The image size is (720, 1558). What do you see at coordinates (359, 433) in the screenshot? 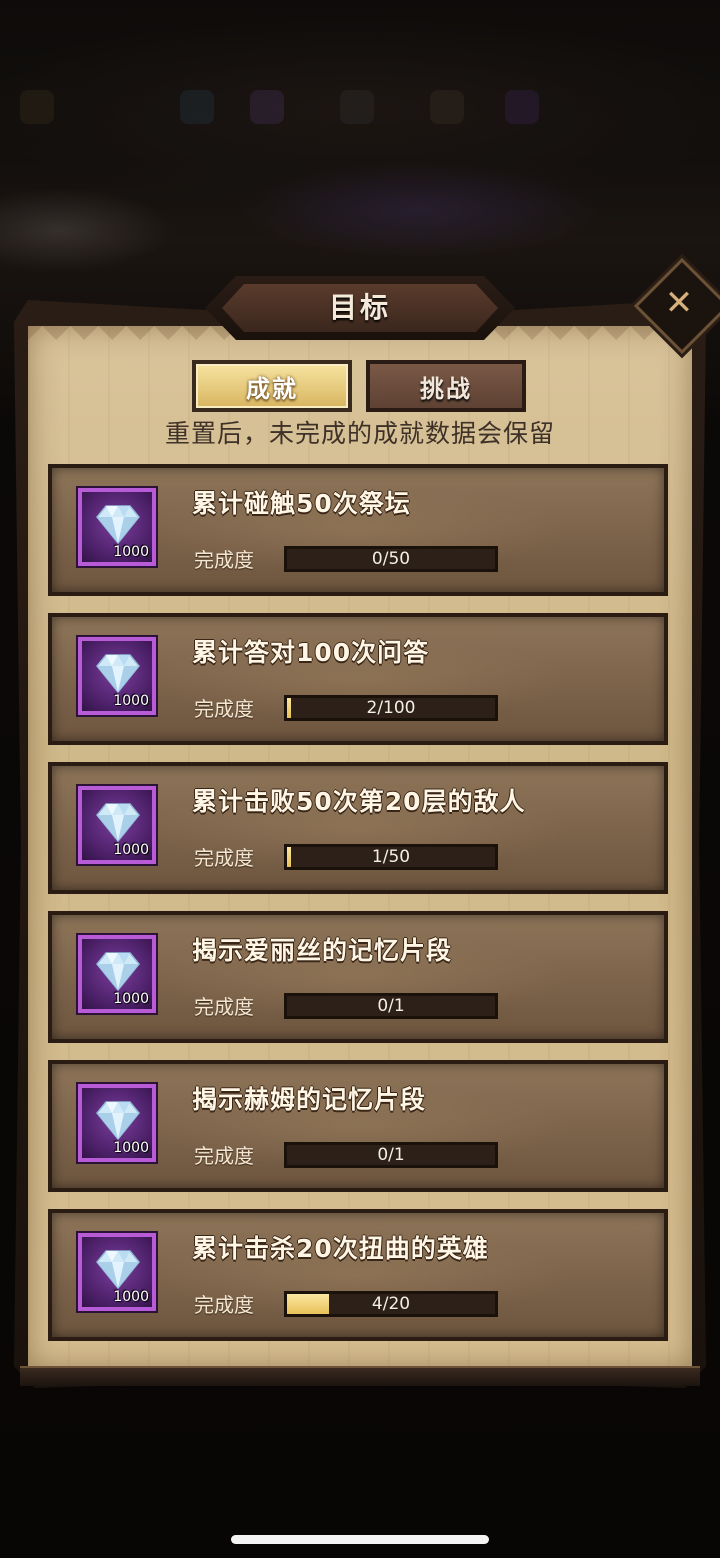
I see `reset-notice: 重置后，未完成的成就数据会保留` at bounding box center [359, 433].